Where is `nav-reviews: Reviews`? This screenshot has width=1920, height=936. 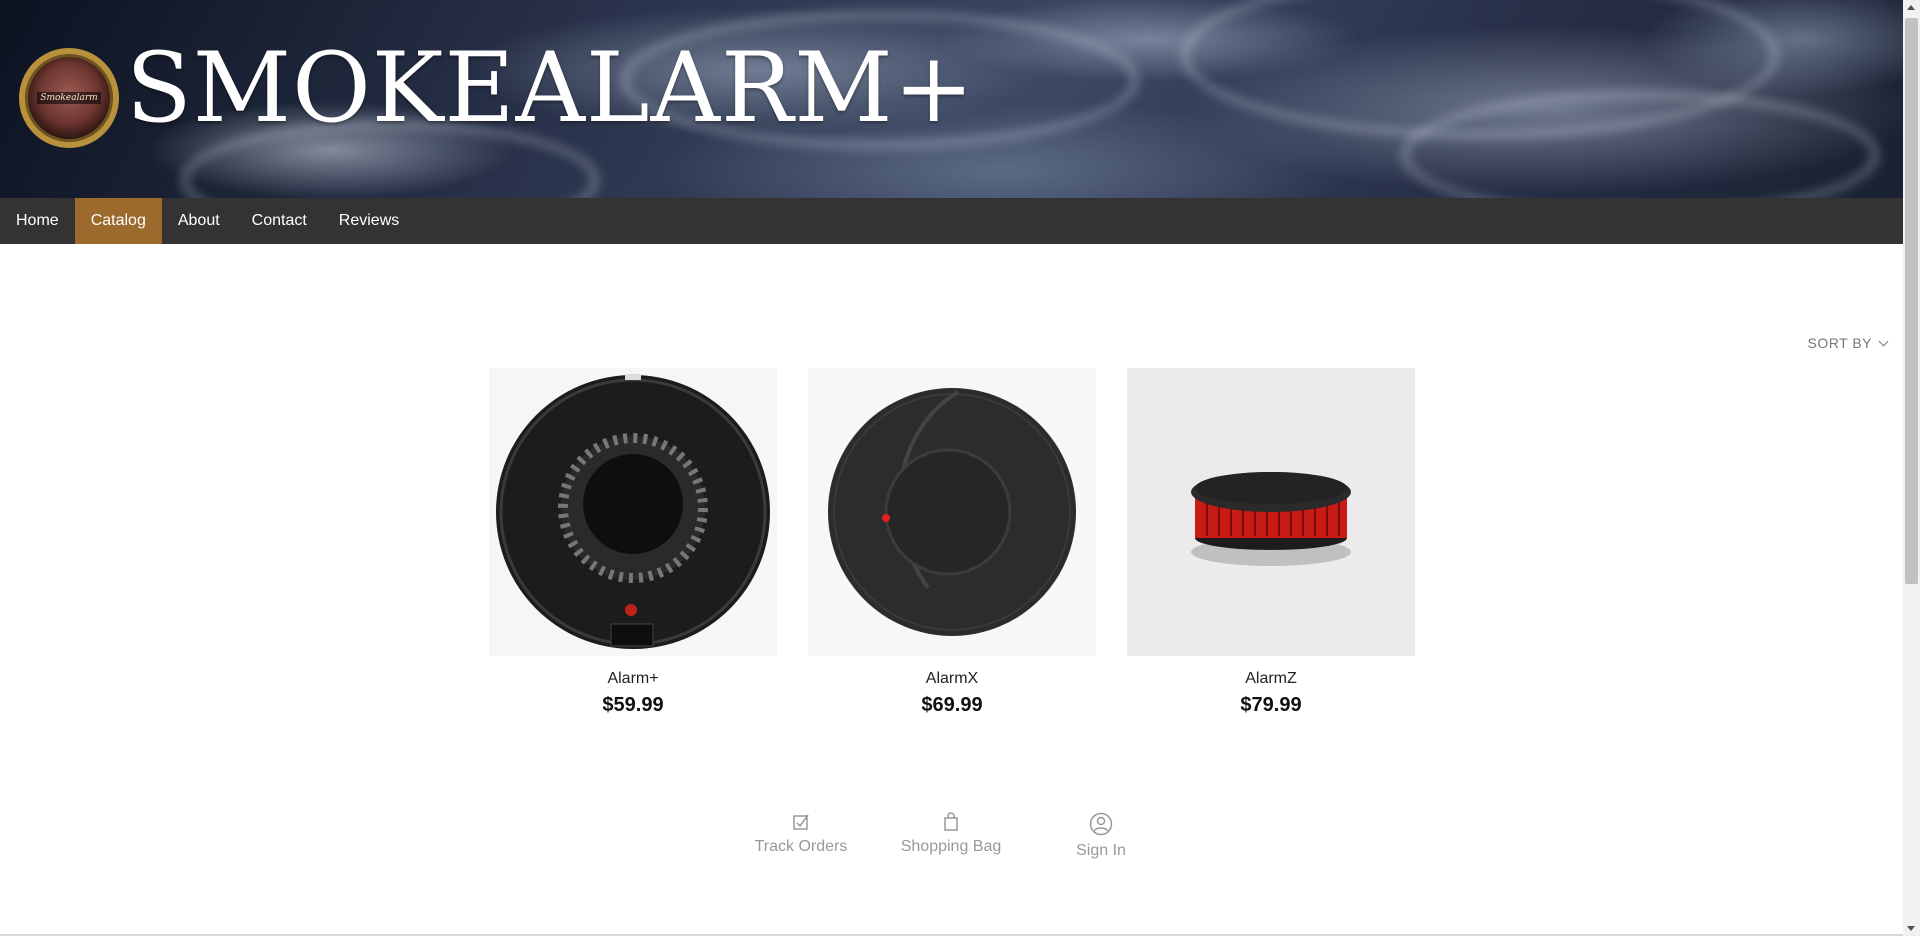 nav-reviews: Reviews is located at coordinates (369, 221).